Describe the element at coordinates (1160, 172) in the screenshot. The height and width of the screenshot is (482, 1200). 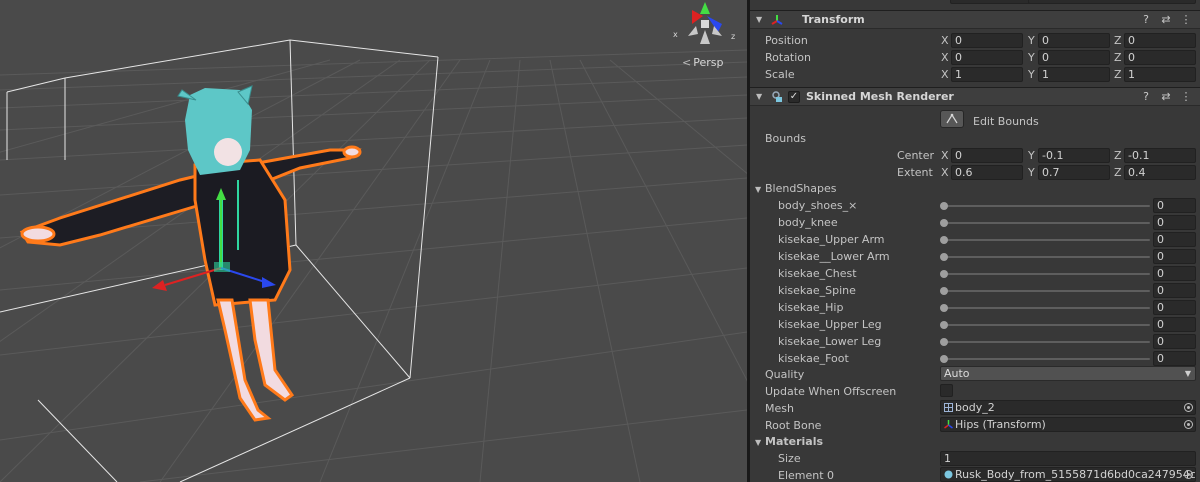
I see `extent-z-field: 0.4` at that location.